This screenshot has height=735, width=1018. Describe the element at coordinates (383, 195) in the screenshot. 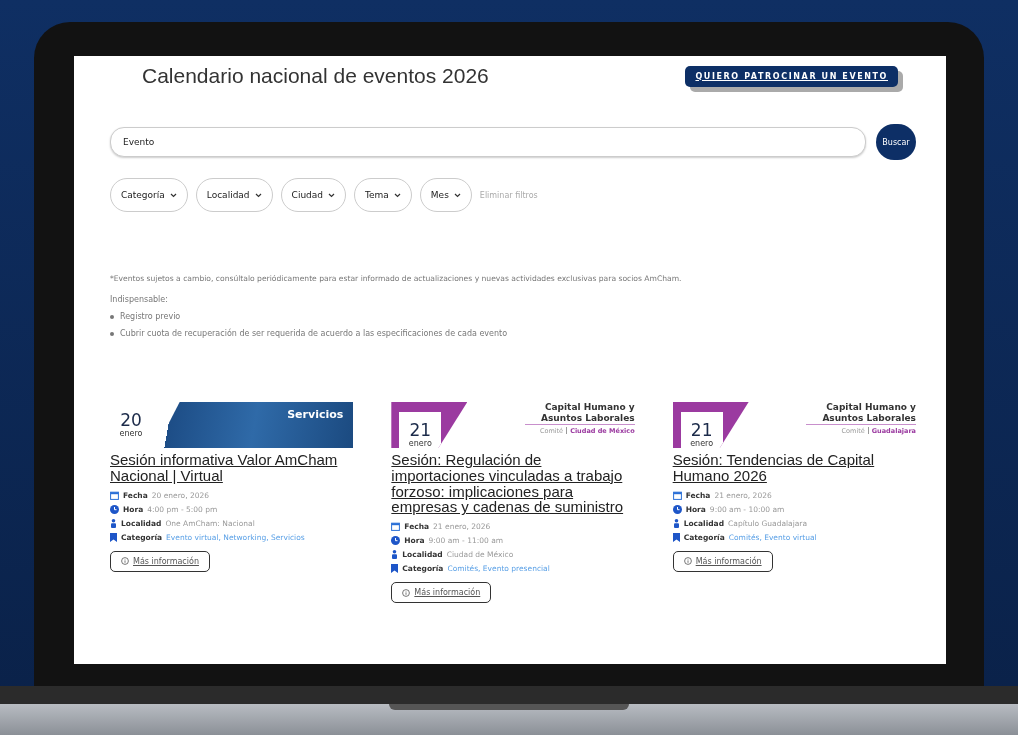

I see `filter-dropdown: Tema` at that location.